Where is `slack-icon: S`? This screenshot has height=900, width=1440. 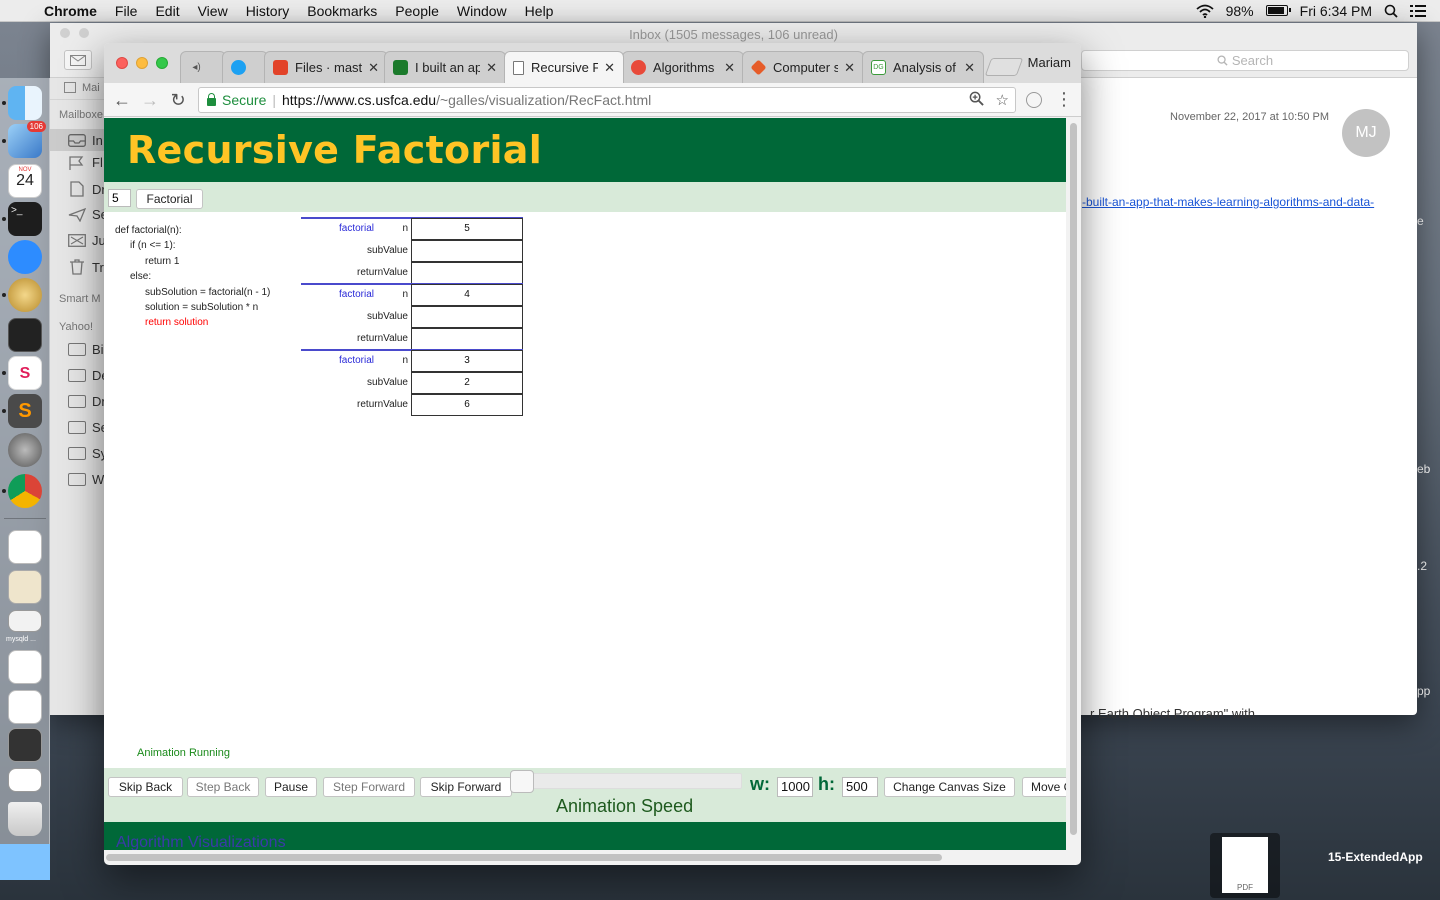 slack-icon: S is located at coordinates (25, 373).